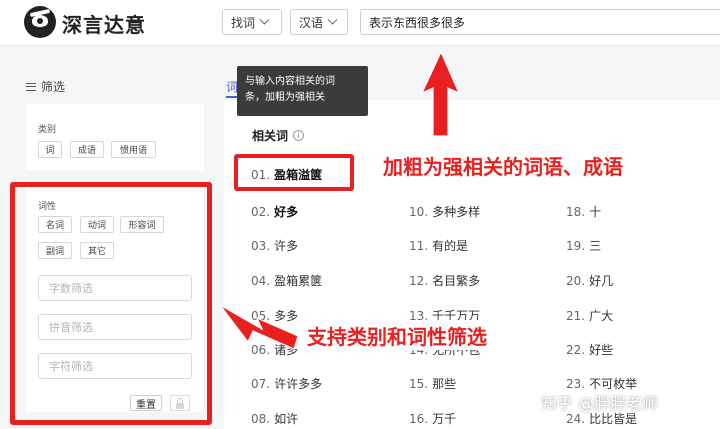 The image size is (720, 429). What do you see at coordinates (259, 327) in the screenshot?
I see `arrow-to-filters-icon` at bounding box center [259, 327].